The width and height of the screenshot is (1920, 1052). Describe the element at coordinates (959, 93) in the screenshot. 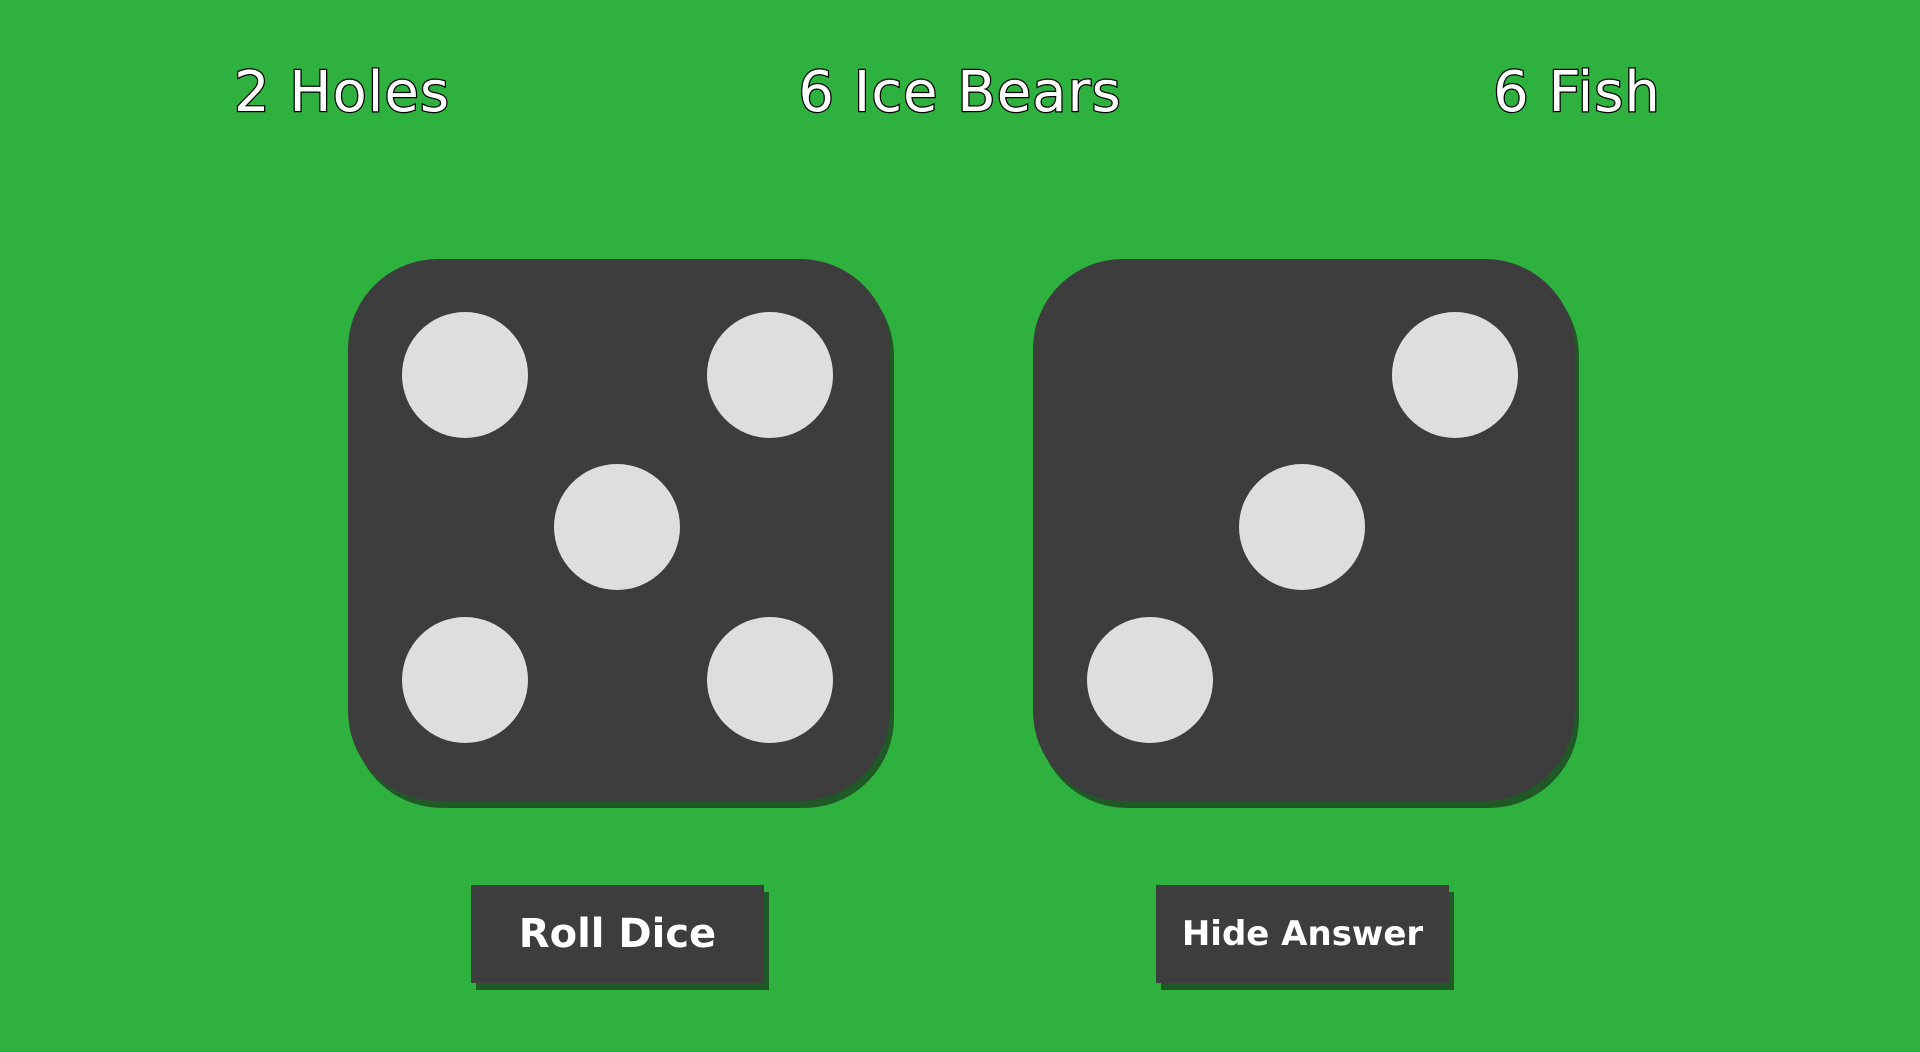

I see `ice-bears-answer: 6 Ice Bears` at that location.